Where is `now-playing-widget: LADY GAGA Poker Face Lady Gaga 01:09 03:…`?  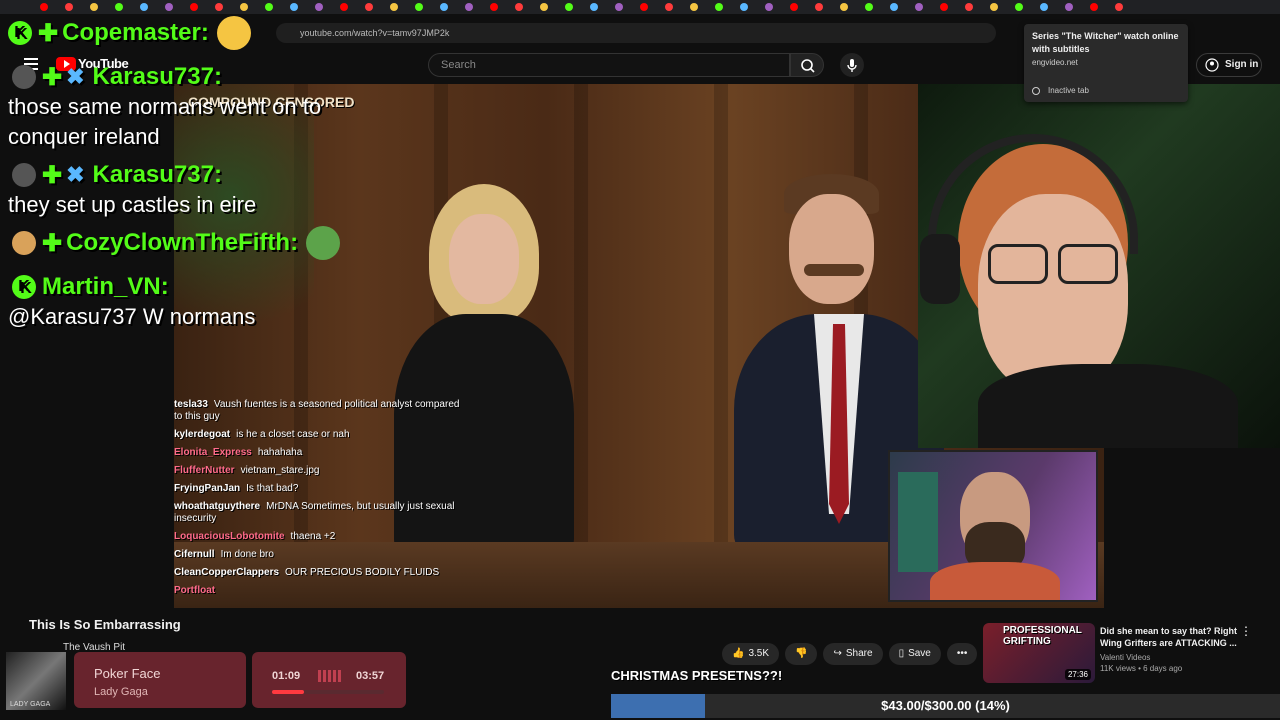
now-playing-widget: LADY GAGA Poker Face Lady Gaga 01:09 03:… is located at coordinates (206, 681).